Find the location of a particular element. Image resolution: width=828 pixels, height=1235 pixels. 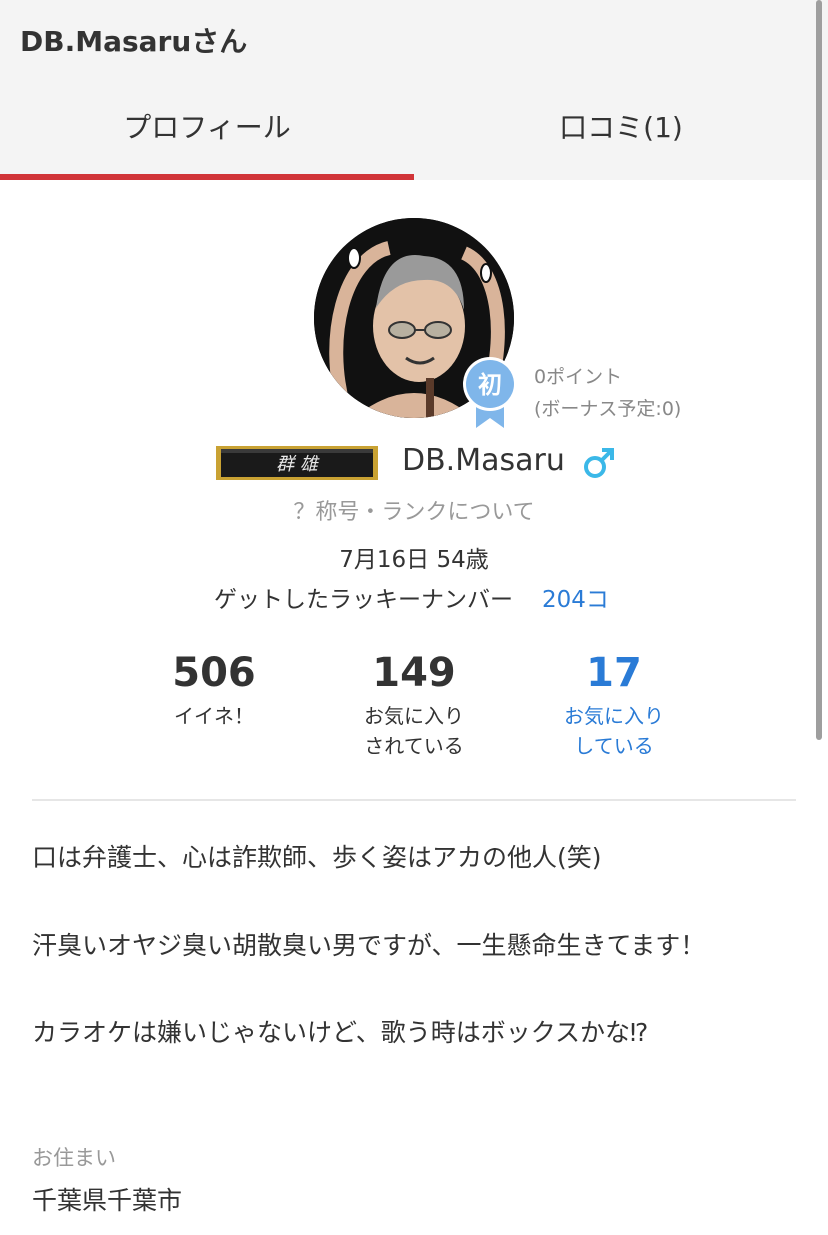

header-bar: DB.Masaruさん プロフィール 口コミ(1) is located at coordinates (414, 90).